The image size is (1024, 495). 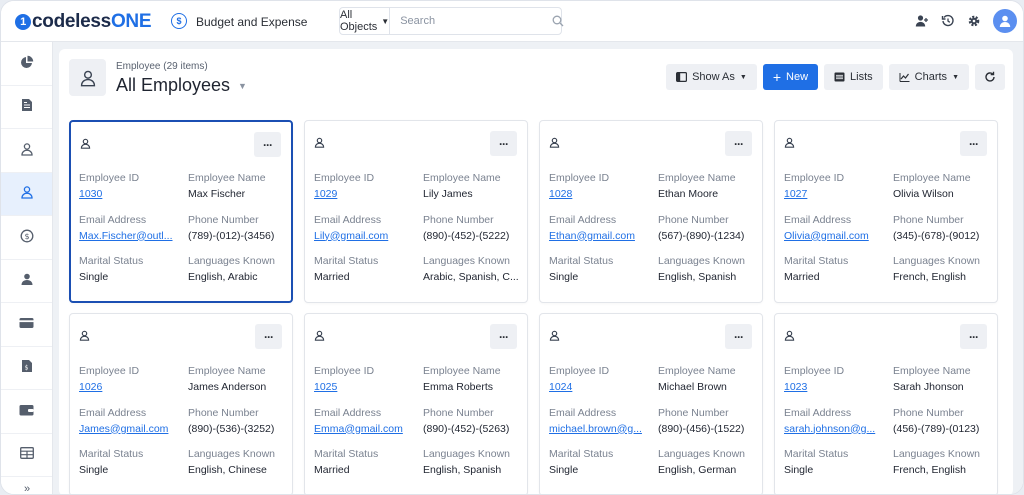 What do you see at coordinates (601, 236) in the screenshot?
I see `email-value: Ethan@gmail.com` at bounding box center [601, 236].